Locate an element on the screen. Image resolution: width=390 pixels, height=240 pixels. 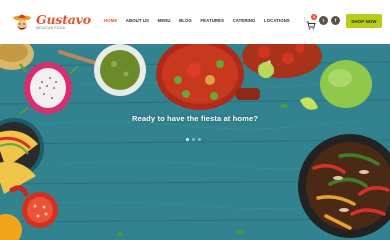
nav-item-about-us: ABOUT US is located at coordinates (137, 20).